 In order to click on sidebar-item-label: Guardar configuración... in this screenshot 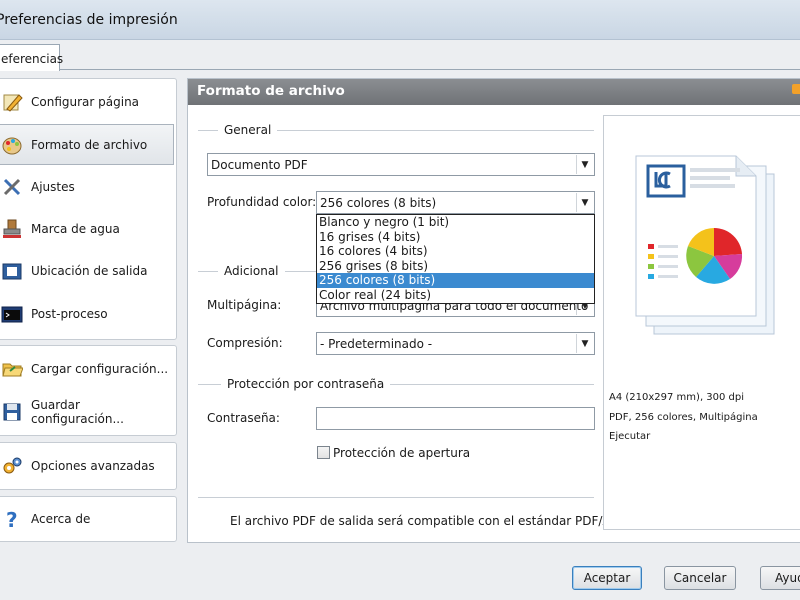, I will do `click(77, 412)`.